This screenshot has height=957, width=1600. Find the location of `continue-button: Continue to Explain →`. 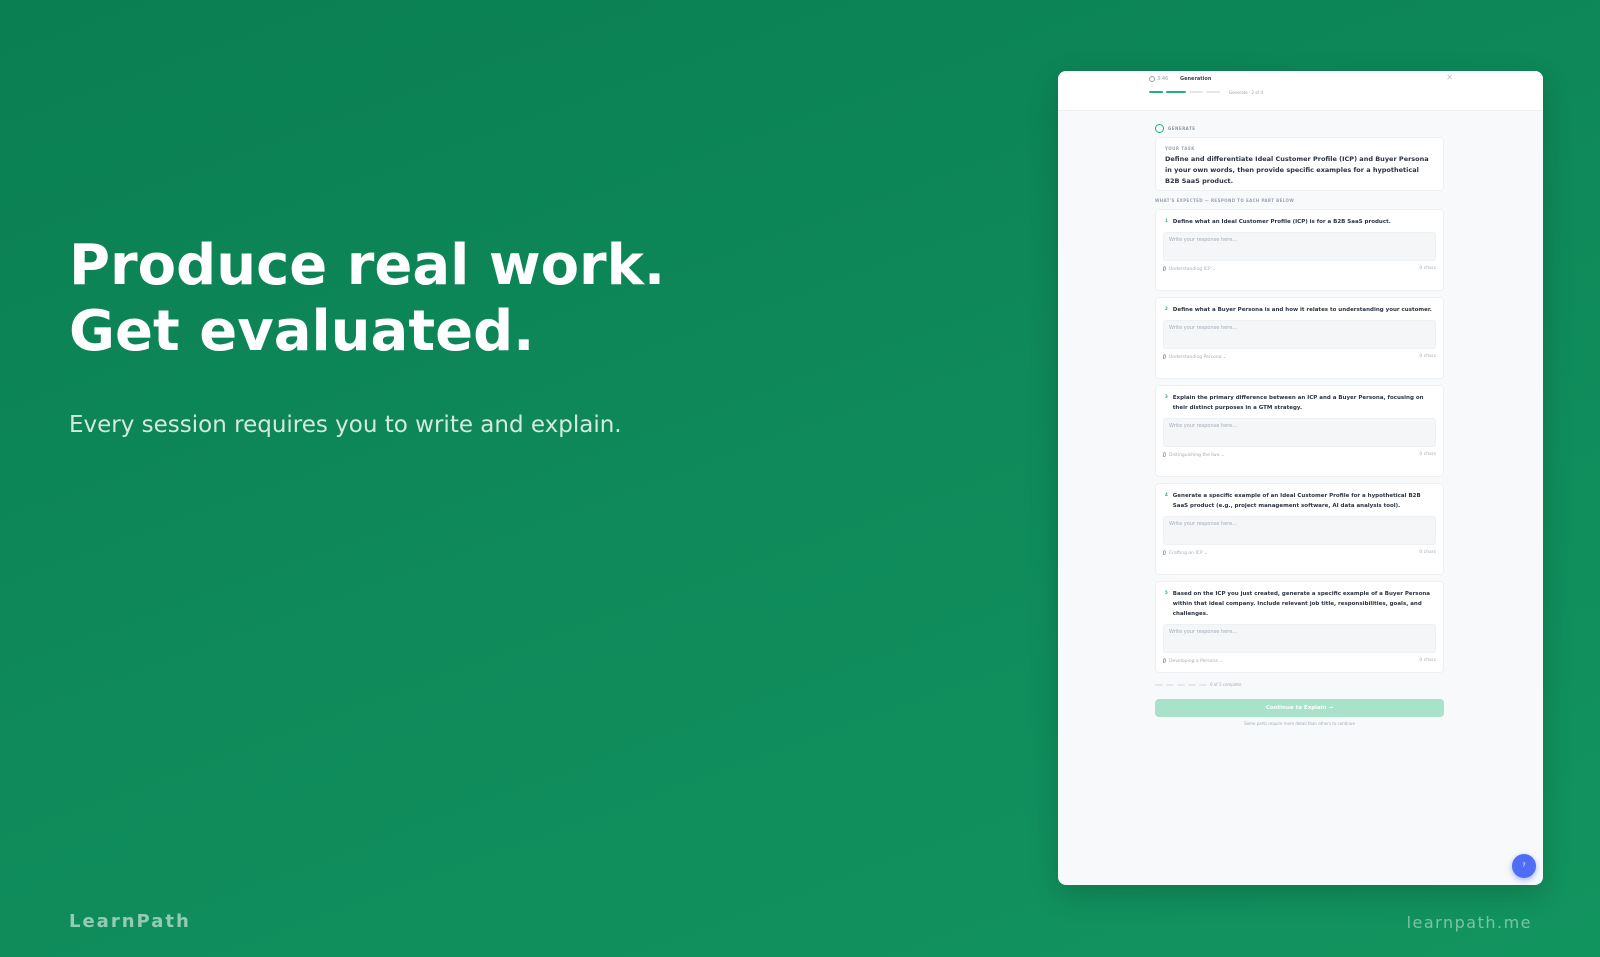

continue-button: Continue to Explain → is located at coordinates (1299, 708).